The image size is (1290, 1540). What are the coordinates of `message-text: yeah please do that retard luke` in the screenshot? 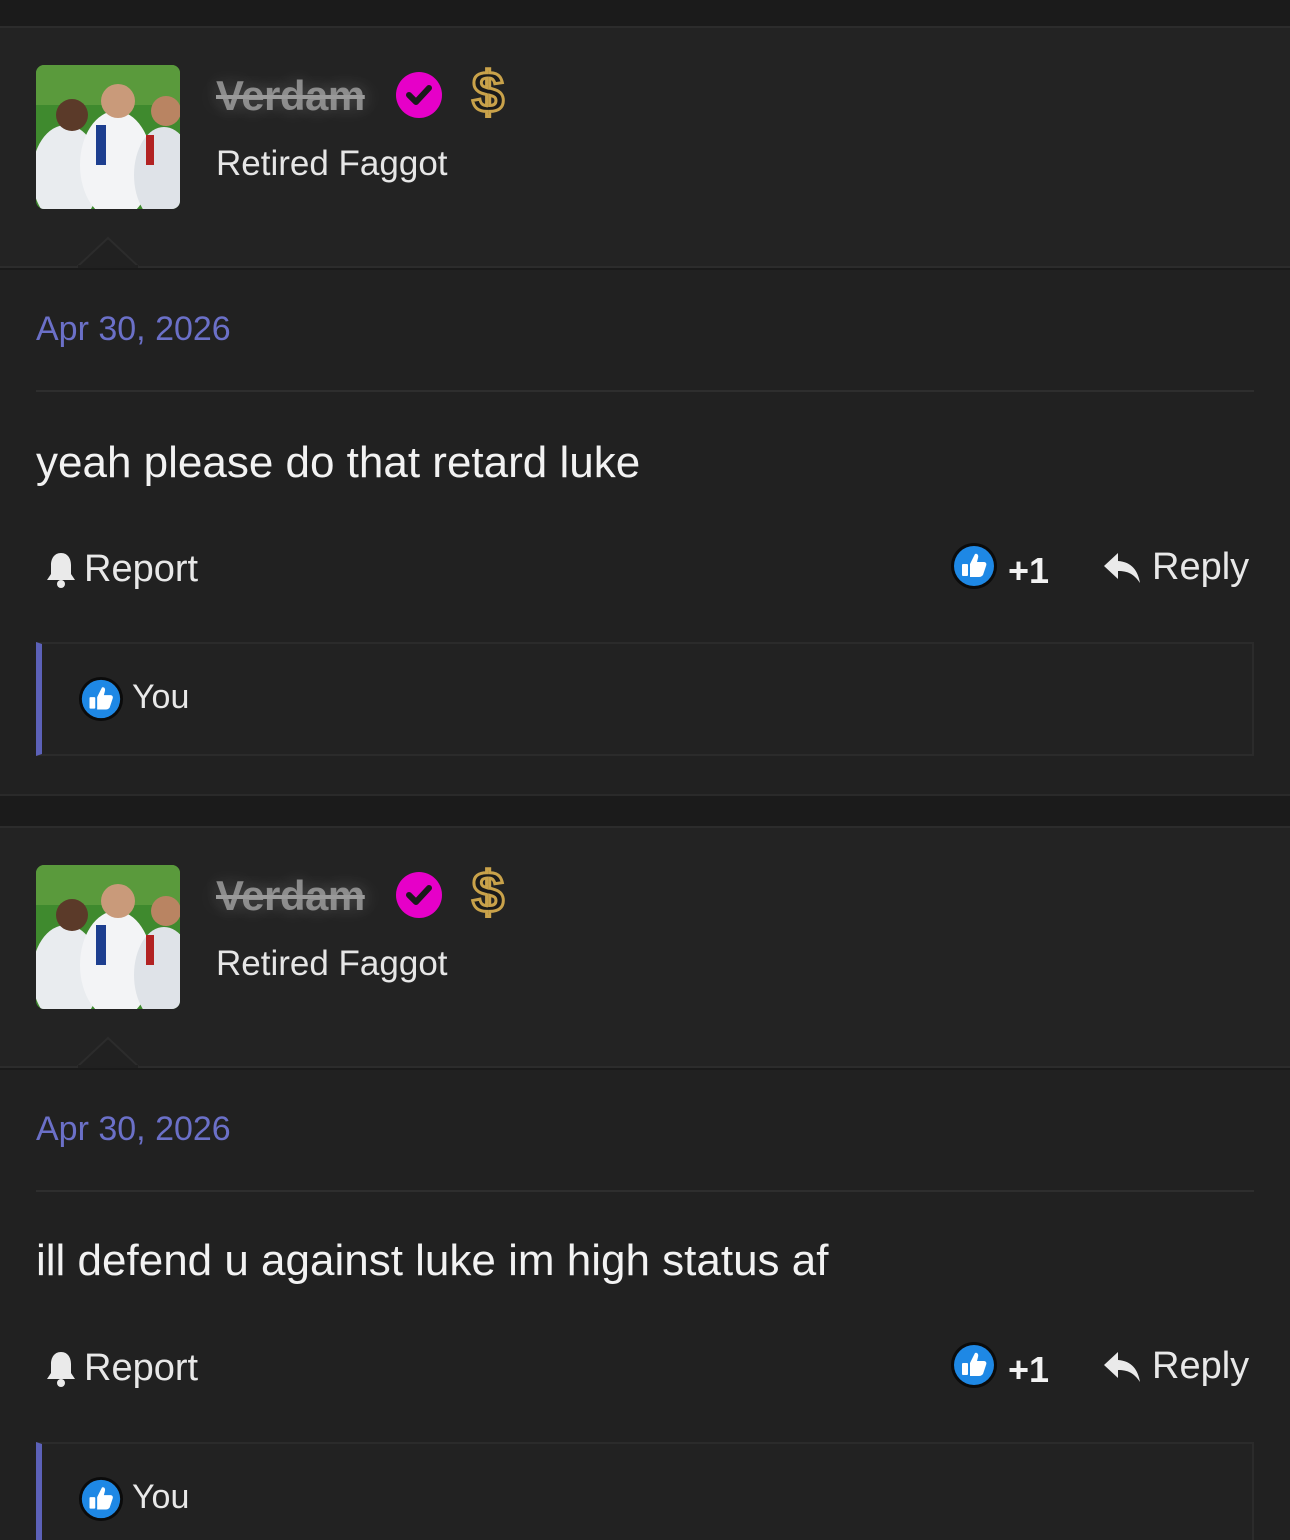 It's located at (338, 462).